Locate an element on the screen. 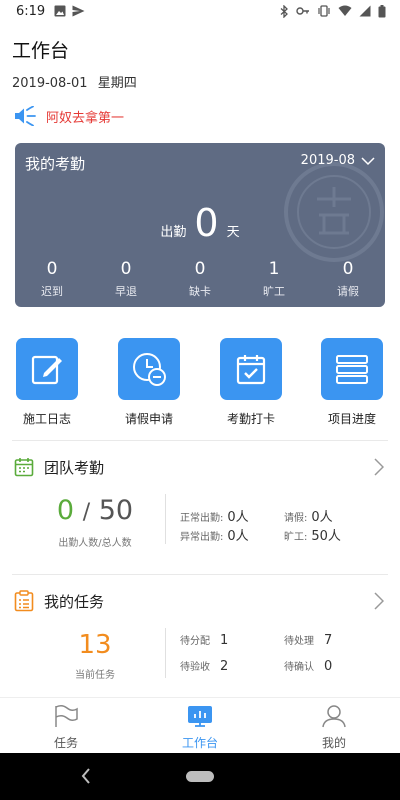  team-leave-label: 请假: is located at coordinates (296, 518).